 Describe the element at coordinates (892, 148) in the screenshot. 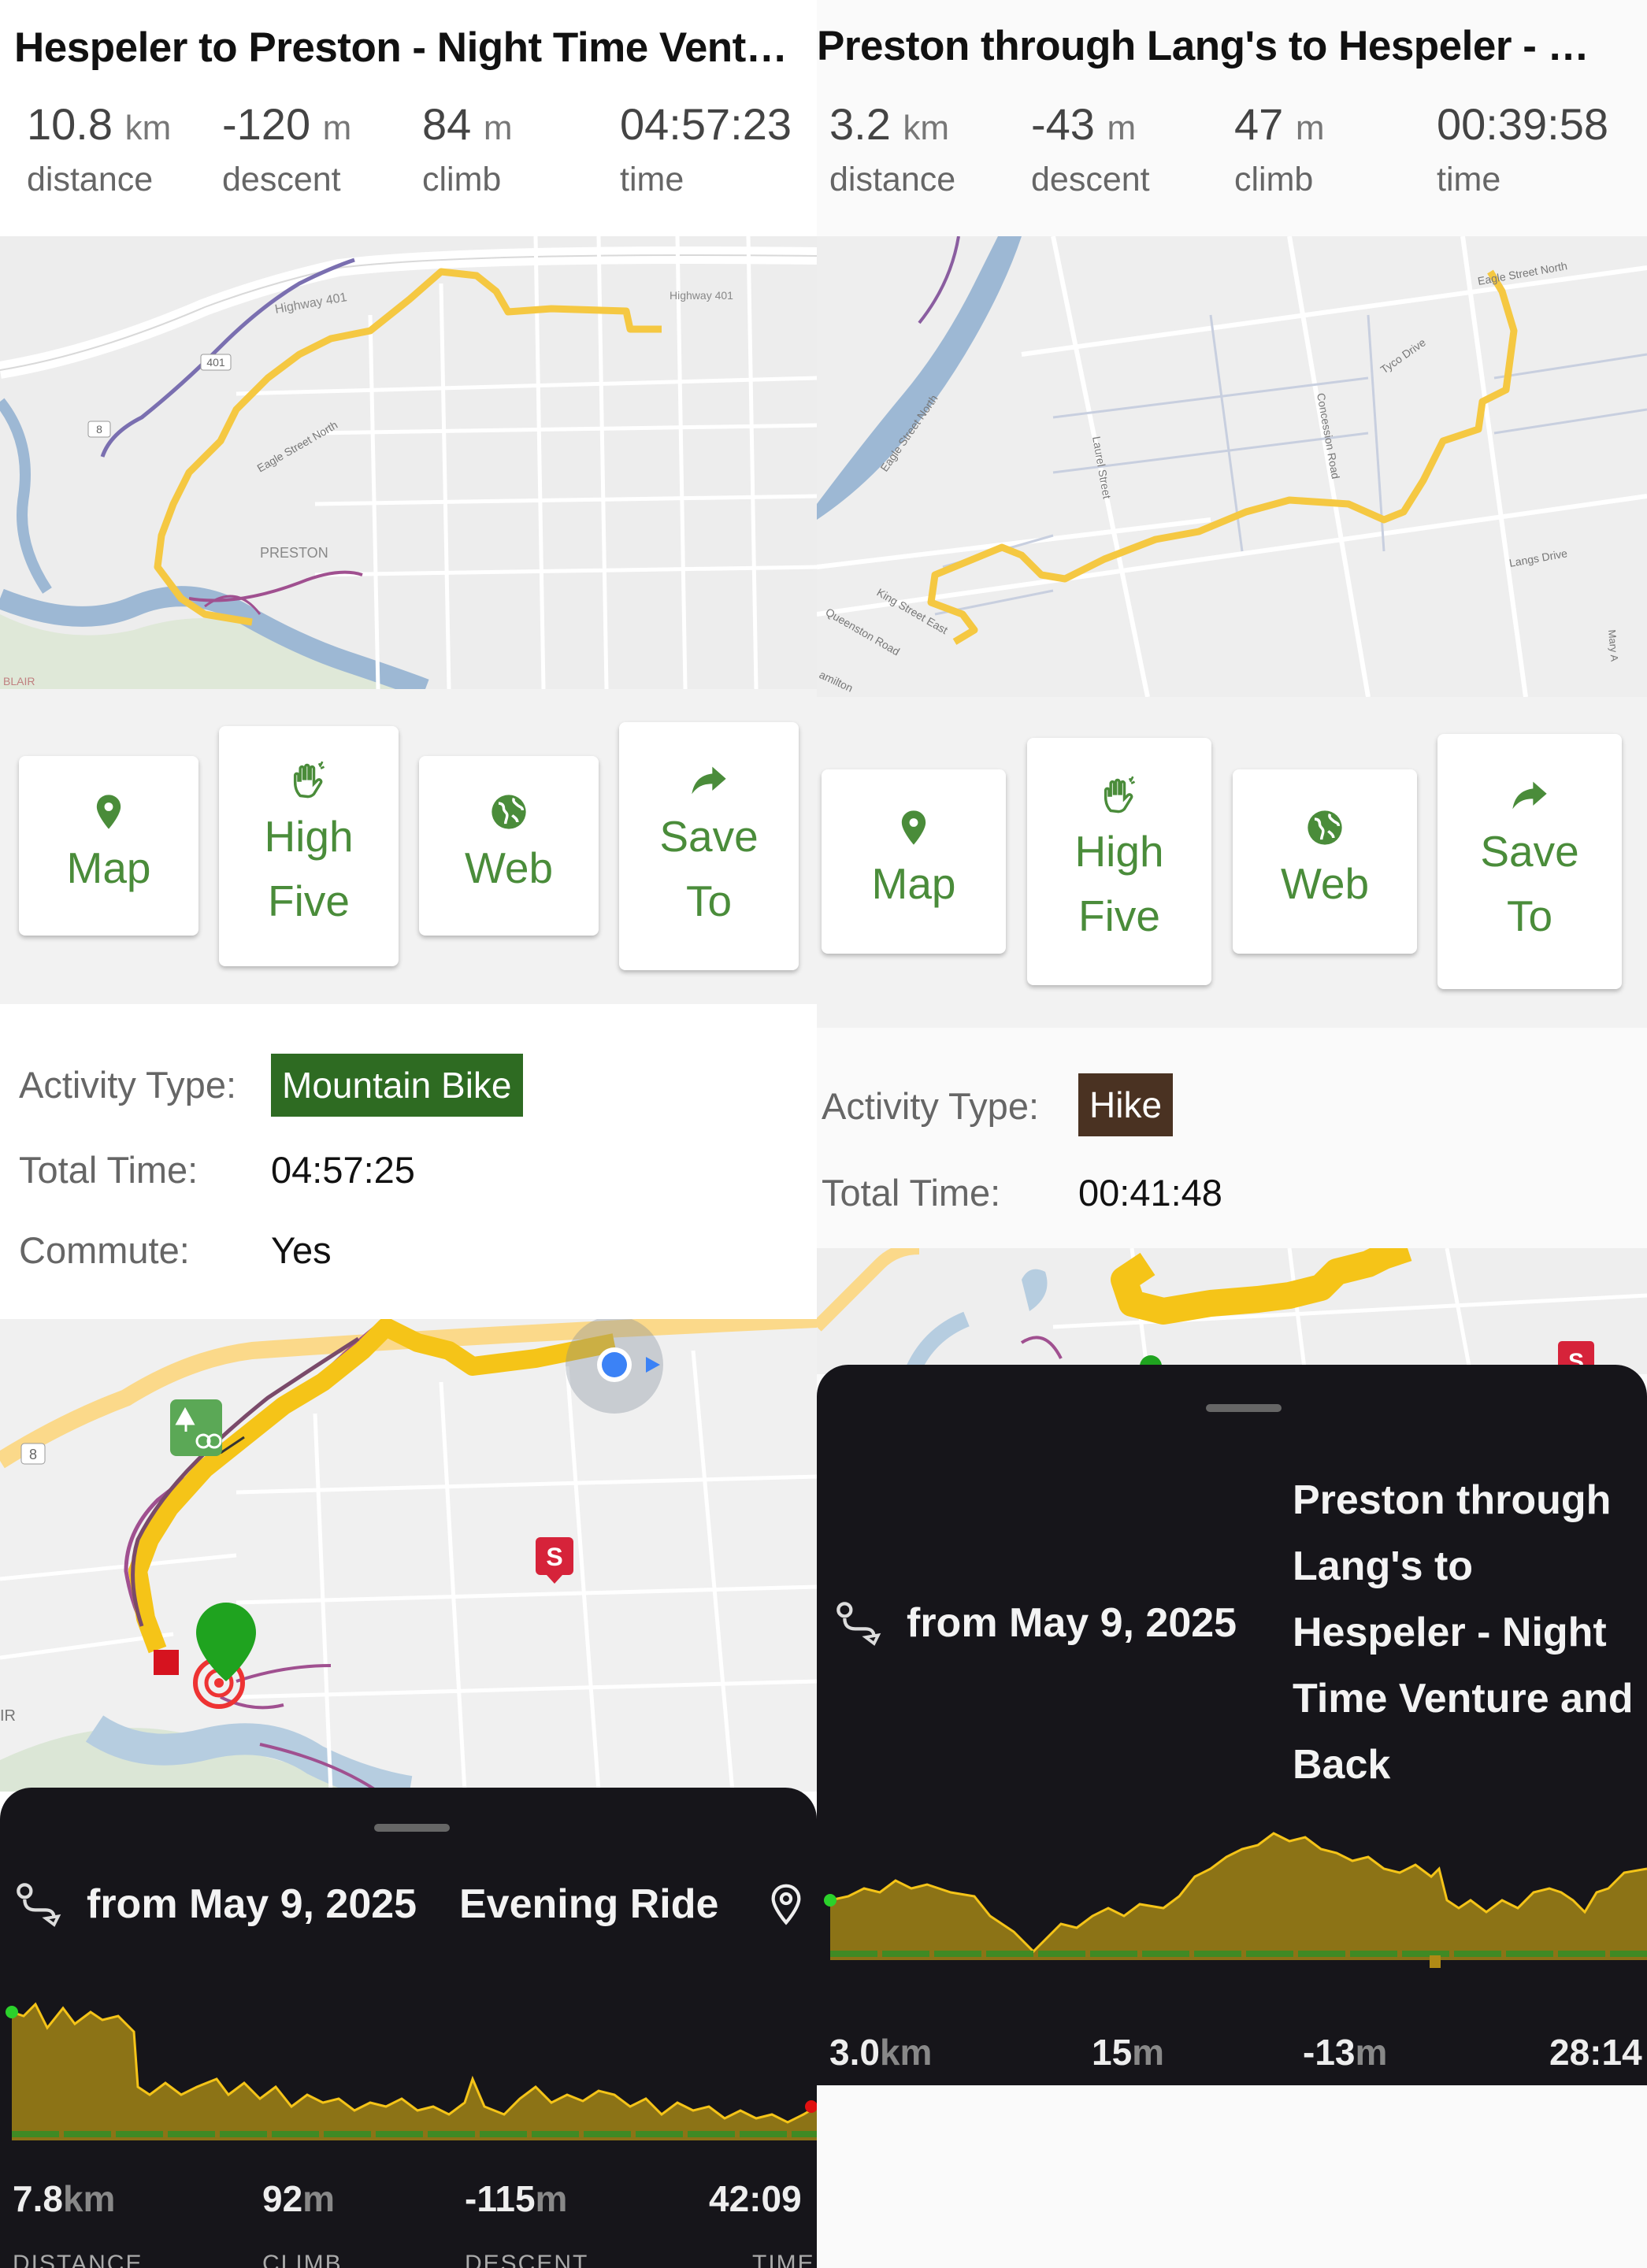

I see `stat-distance: 3.2 km distance` at that location.